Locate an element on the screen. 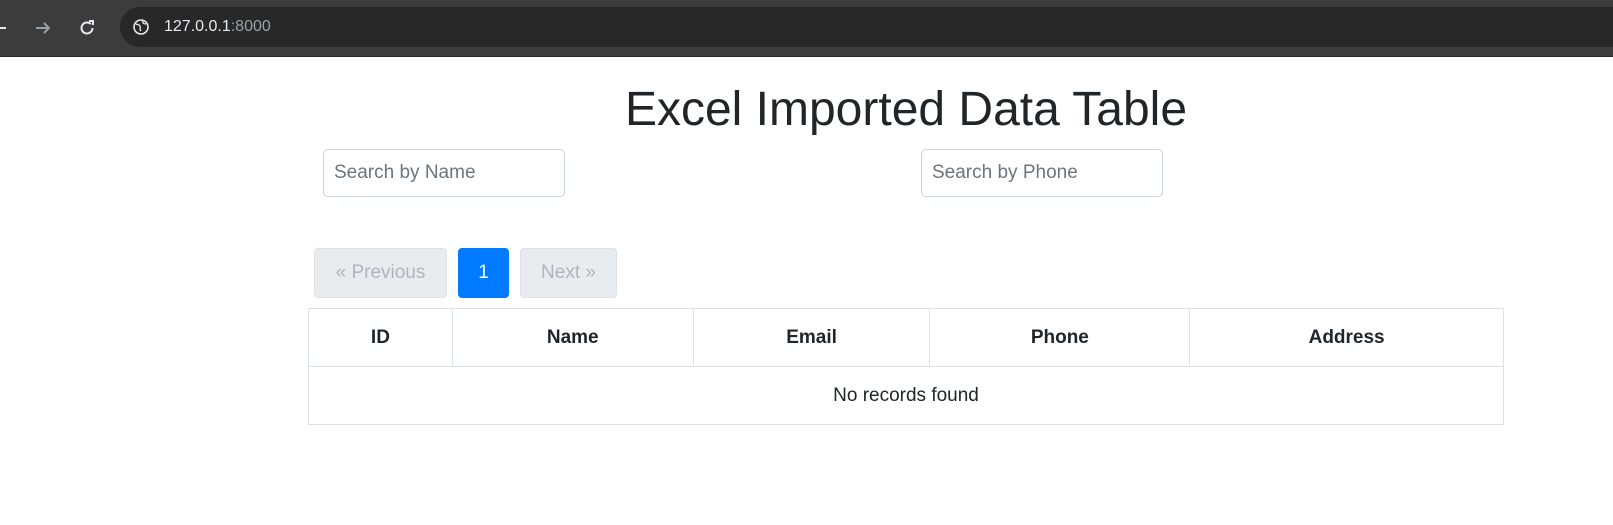 The width and height of the screenshot is (1613, 525). pagination: « Previous 1 Next » is located at coordinates (465, 273).